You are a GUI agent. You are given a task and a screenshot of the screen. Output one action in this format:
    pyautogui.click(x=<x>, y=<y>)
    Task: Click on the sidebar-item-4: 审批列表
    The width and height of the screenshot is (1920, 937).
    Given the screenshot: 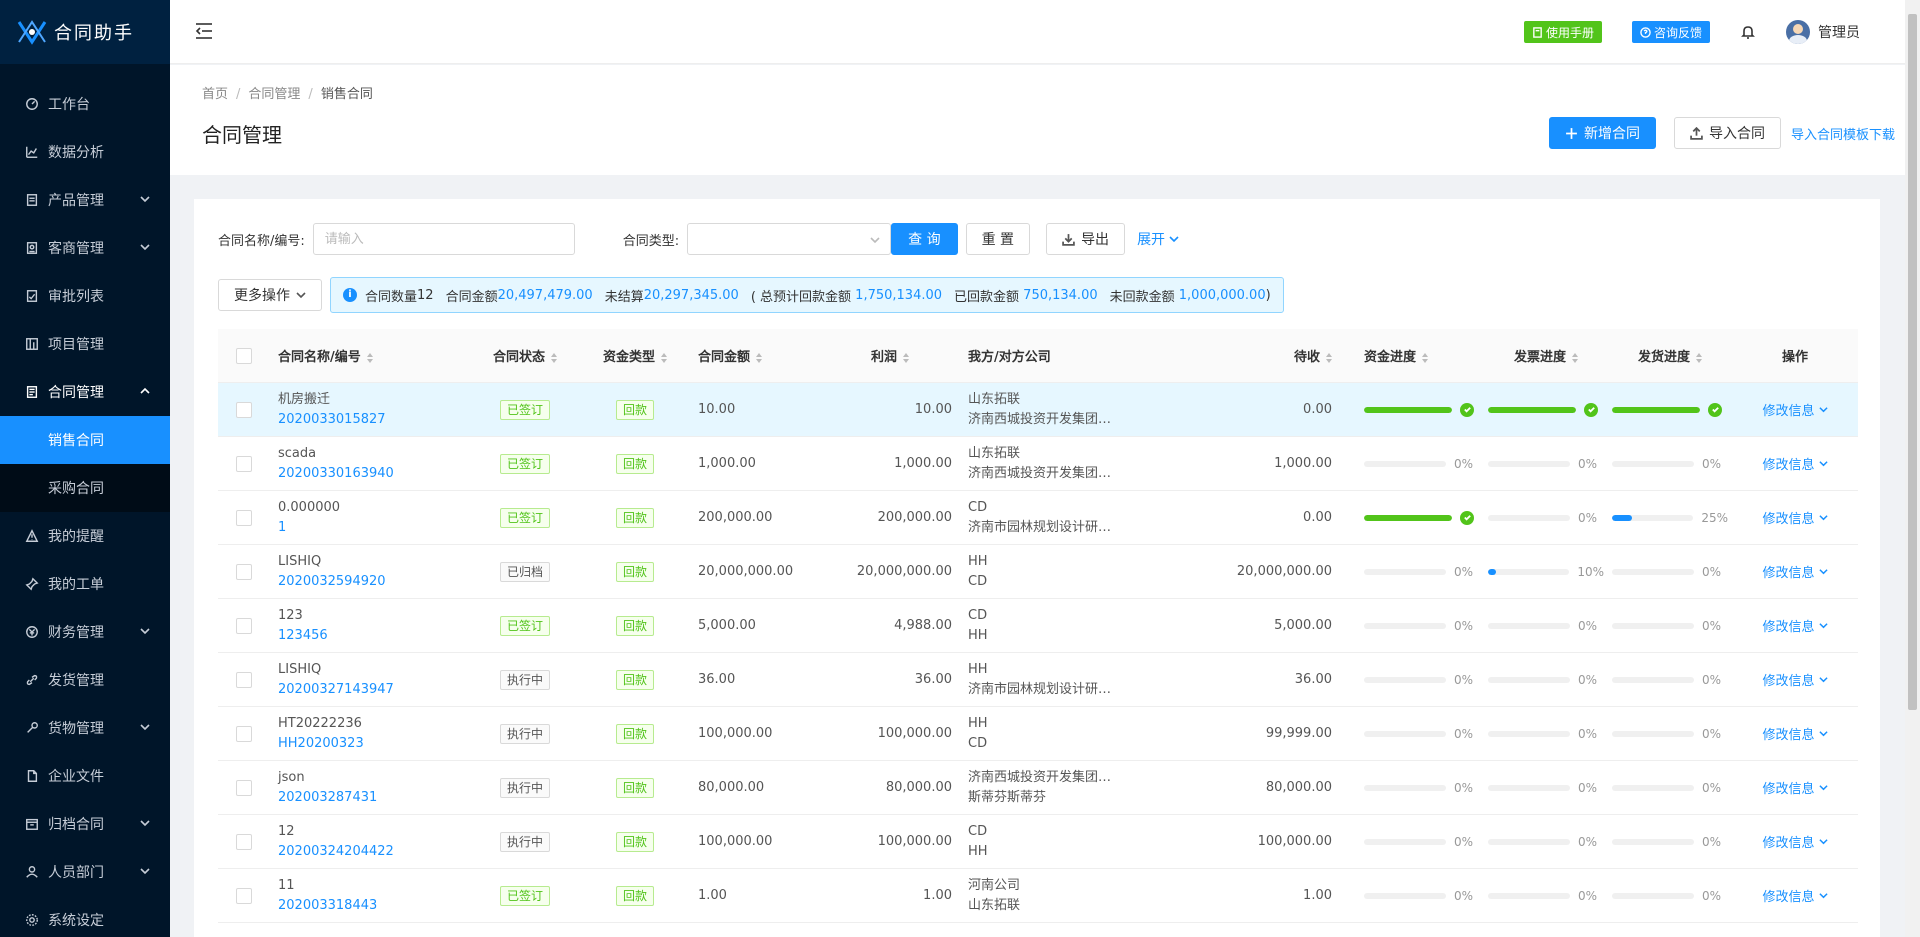 What is the action you would take?
    pyautogui.click(x=85, y=296)
    